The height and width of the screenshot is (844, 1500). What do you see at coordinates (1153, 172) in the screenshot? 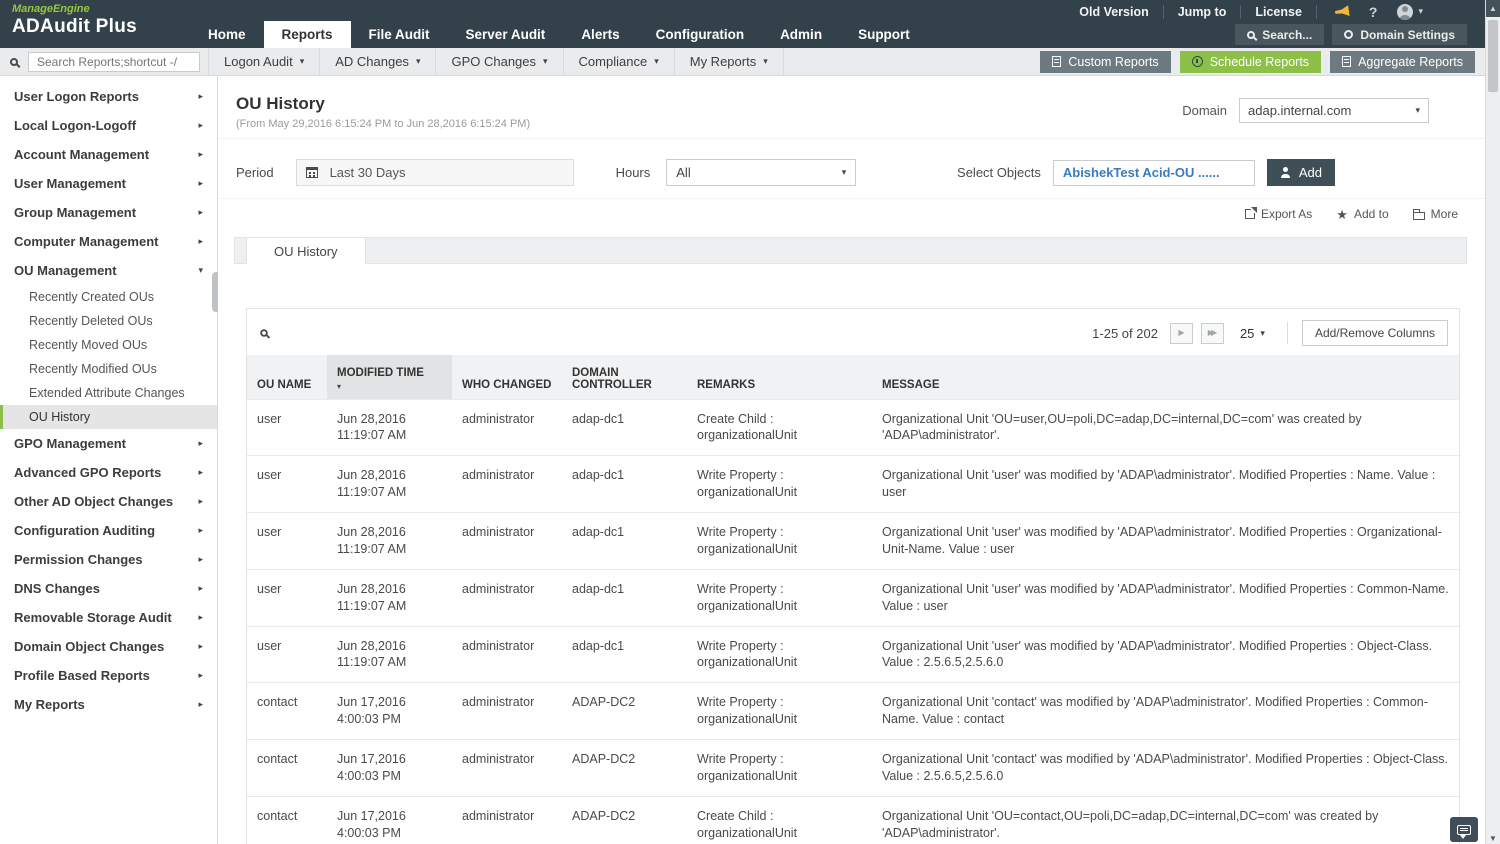
I see `select-objects-input` at bounding box center [1153, 172].